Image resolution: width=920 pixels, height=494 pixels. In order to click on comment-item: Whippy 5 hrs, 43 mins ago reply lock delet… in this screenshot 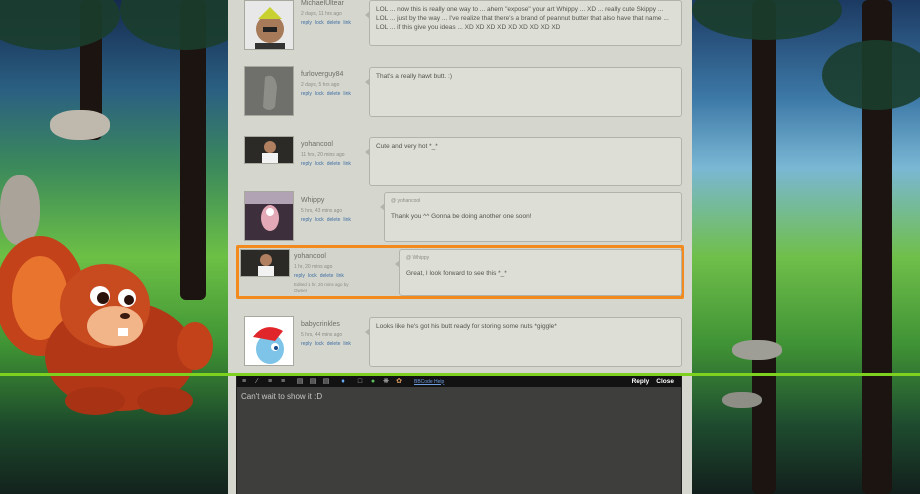, I will do `click(460, 217)`.